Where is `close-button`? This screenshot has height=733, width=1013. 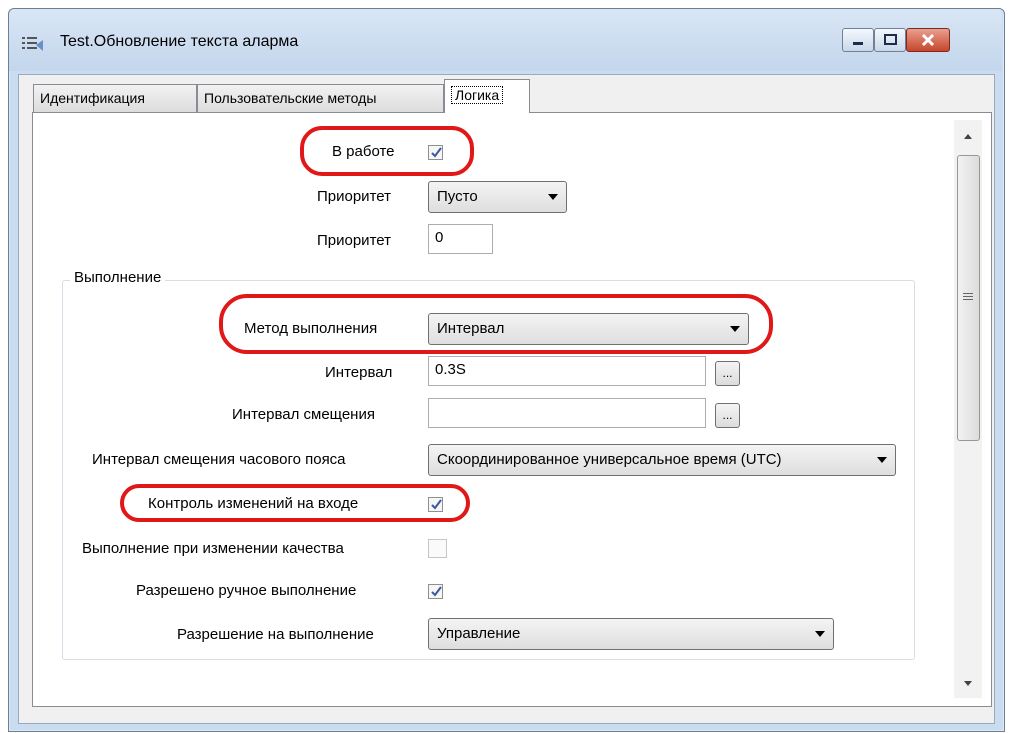 close-button is located at coordinates (928, 40).